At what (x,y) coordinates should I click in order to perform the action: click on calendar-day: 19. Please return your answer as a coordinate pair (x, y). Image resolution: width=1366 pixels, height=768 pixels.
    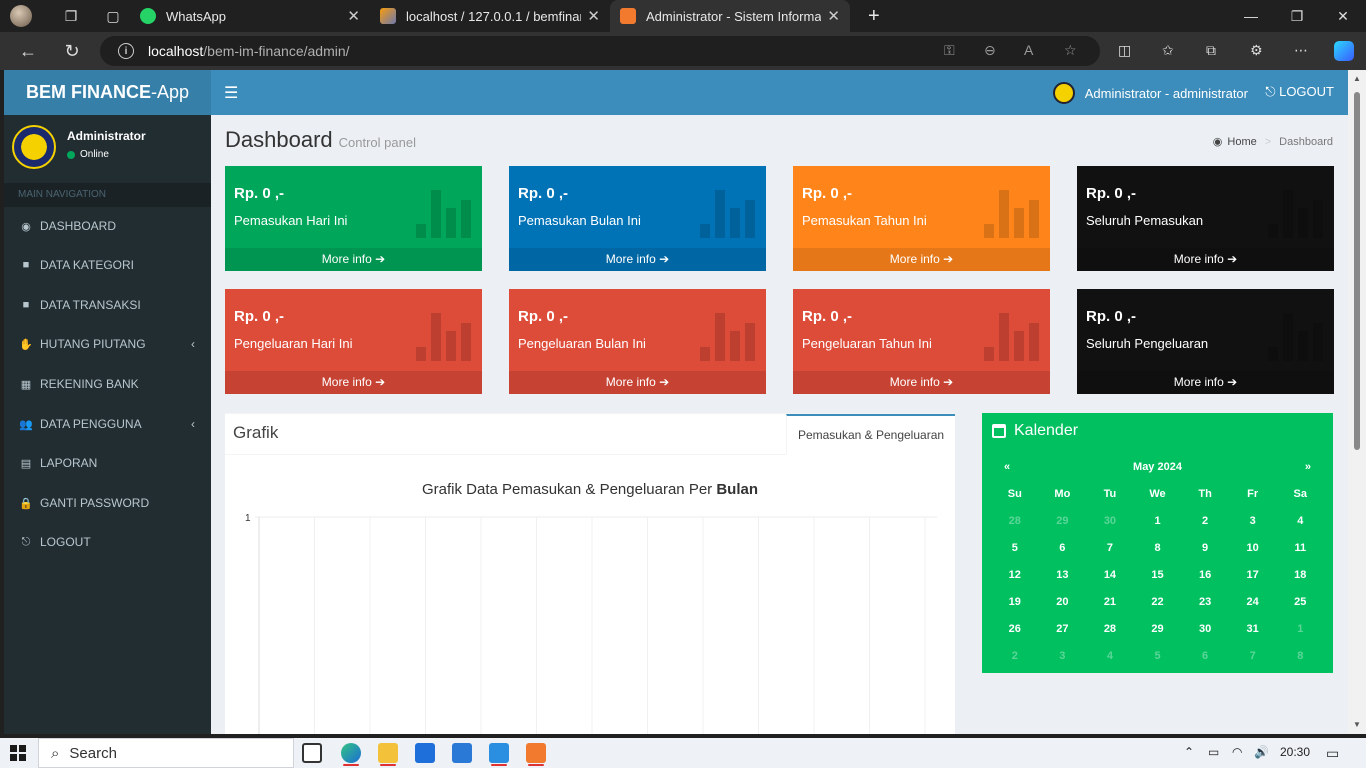
    Looking at the image, I should click on (1015, 602).